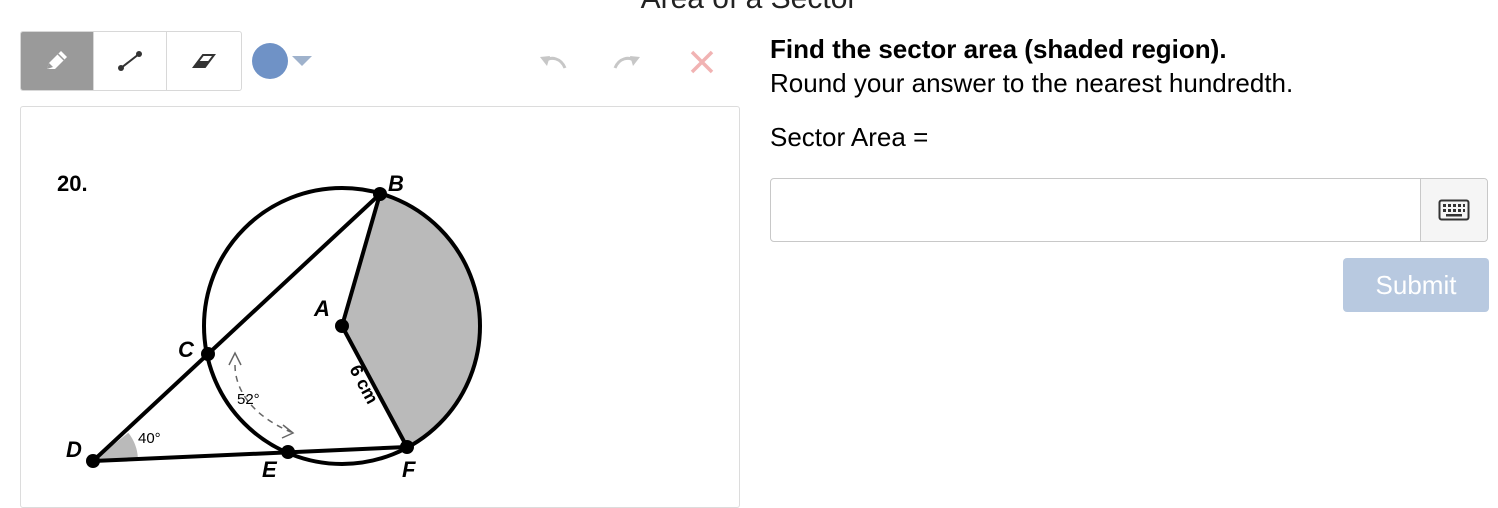 The image size is (1498, 508). Describe the element at coordinates (288, 452) in the screenshot. I see `point-e` at that location.